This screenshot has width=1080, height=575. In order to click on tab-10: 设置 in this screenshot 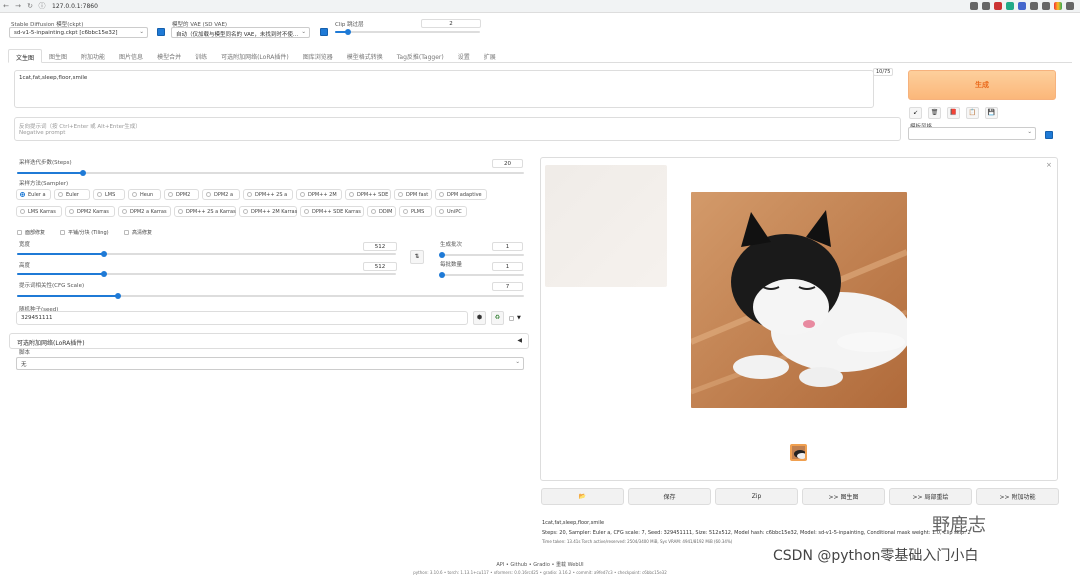, I will do `click(464, 56)`.